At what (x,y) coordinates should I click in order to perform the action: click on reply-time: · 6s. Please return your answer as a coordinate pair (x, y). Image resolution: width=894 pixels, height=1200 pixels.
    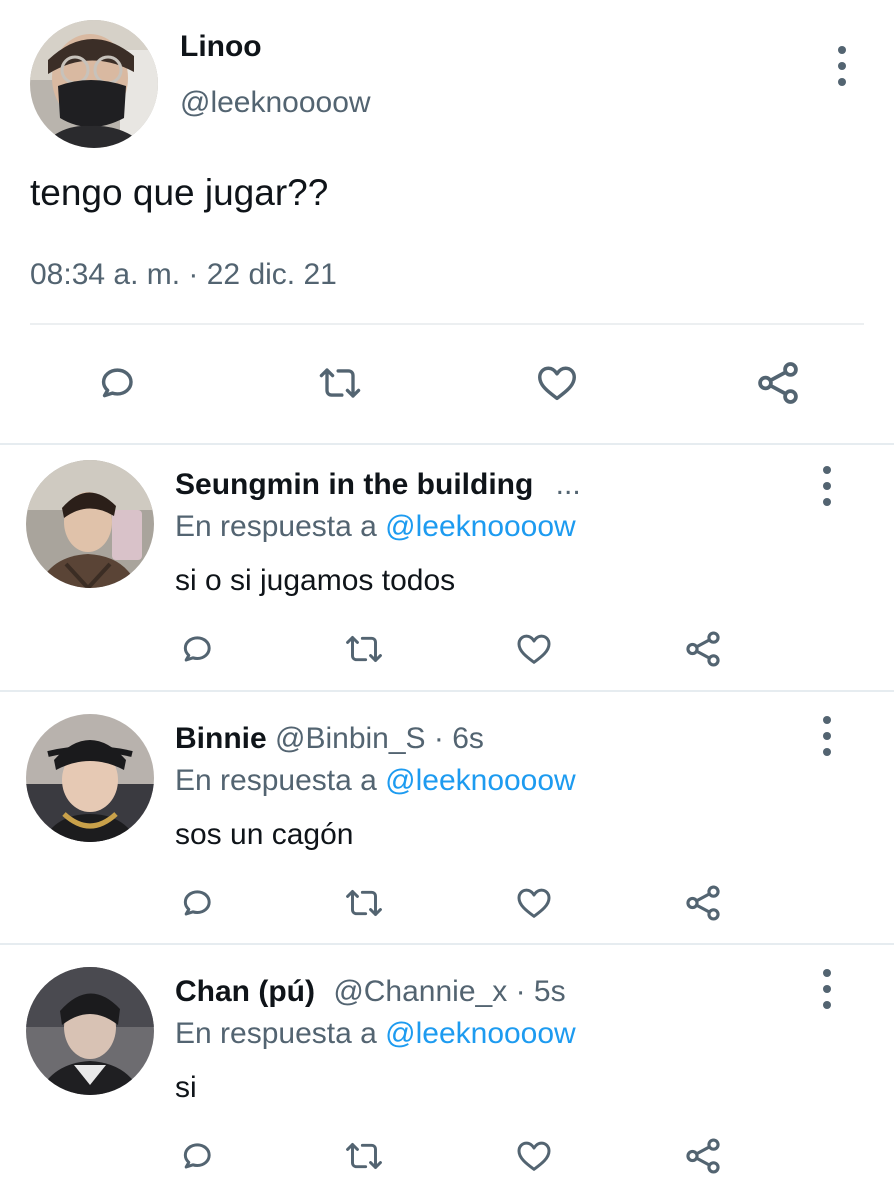
    Looking at the image, I should click on (459, 738).